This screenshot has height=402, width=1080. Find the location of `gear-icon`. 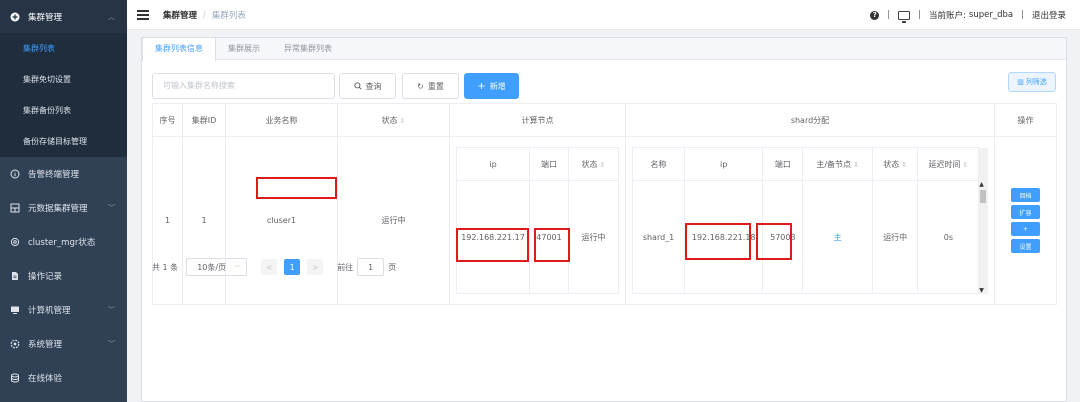

gear-icon is located at coordinates (15, 242).